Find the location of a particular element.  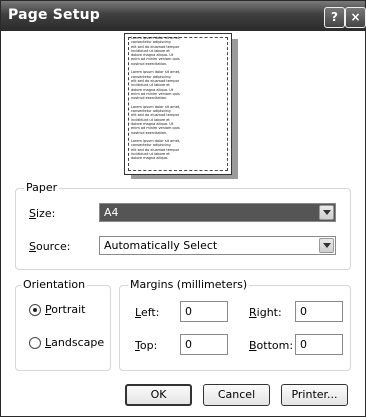

portrait-radio is located at coordinates (35, 310).